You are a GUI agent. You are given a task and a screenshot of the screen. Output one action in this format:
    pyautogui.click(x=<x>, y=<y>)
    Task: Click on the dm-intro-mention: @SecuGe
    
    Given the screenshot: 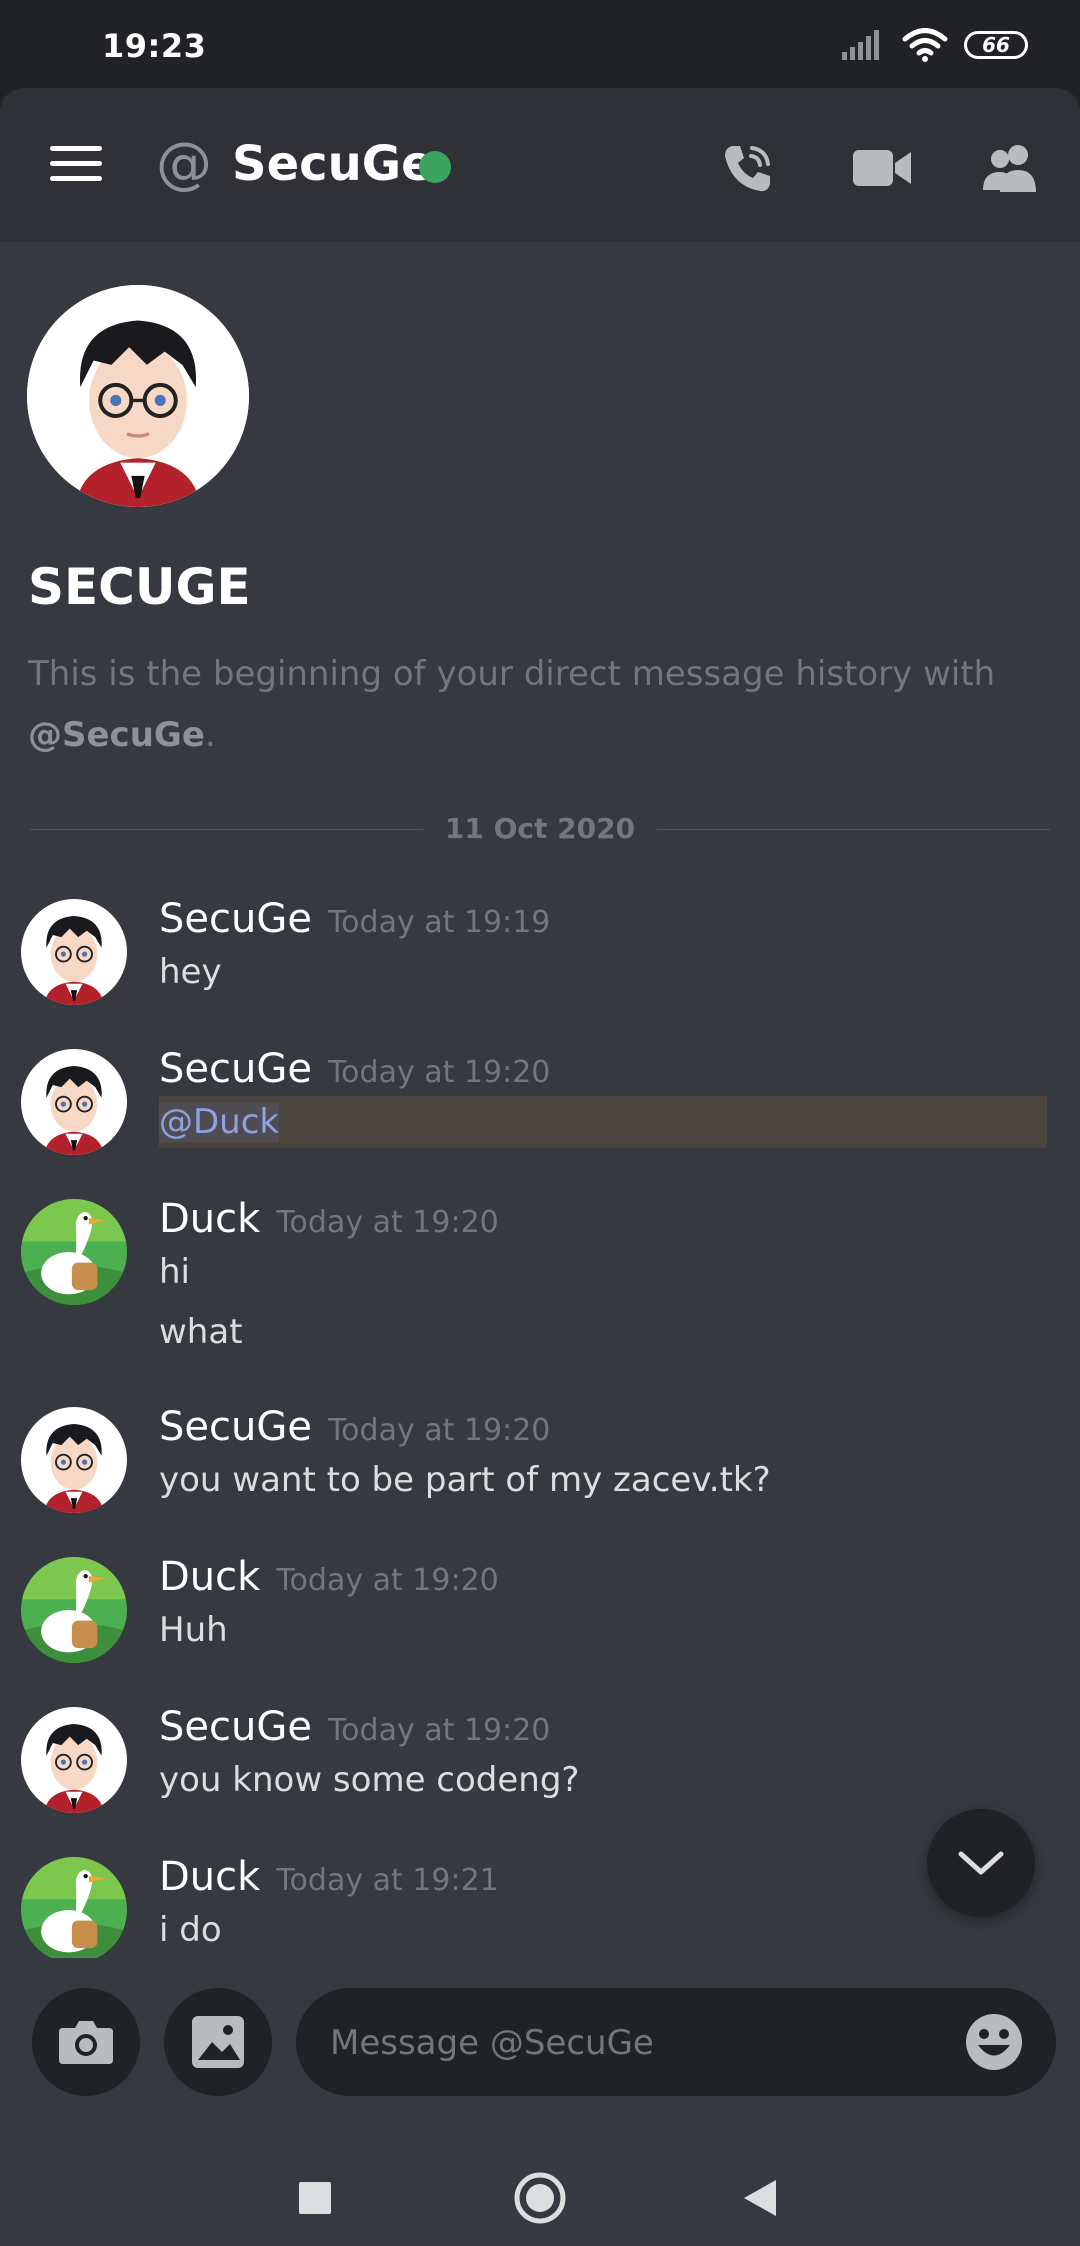 What is the action you would take?
    pyautogui.click(x=116, y=735)
    